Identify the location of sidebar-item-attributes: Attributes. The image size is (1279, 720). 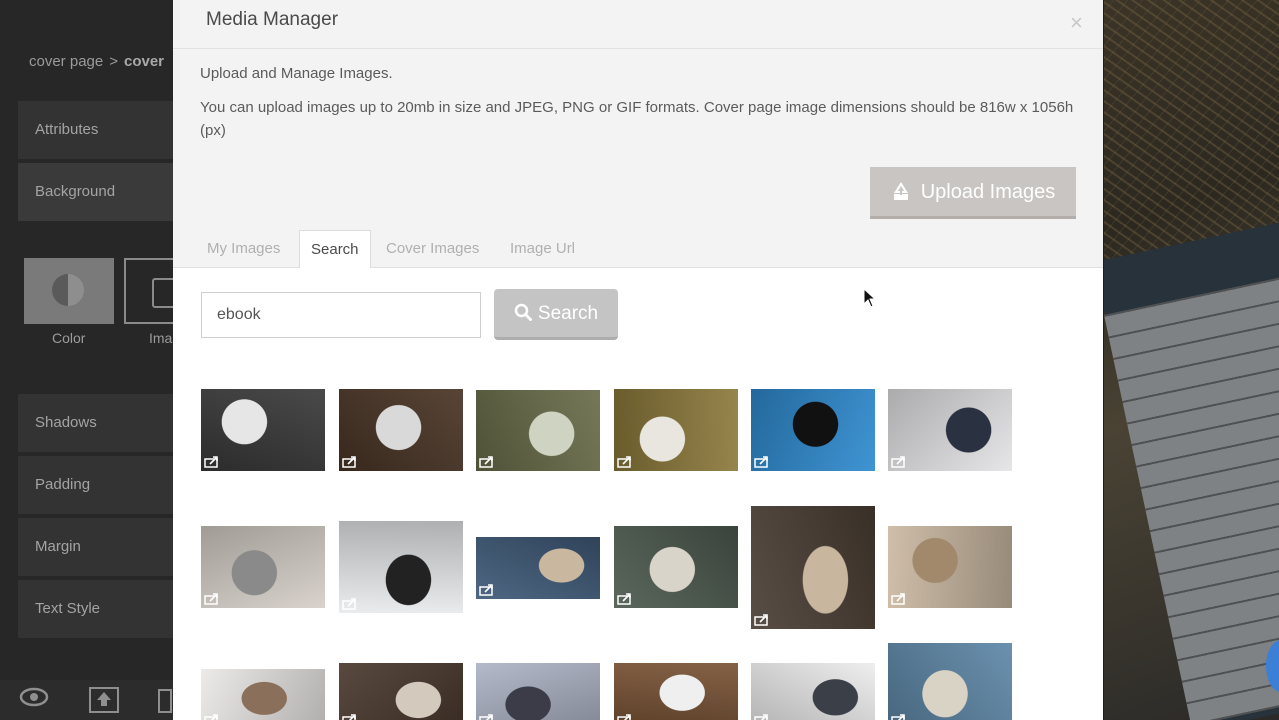
(98, 130).